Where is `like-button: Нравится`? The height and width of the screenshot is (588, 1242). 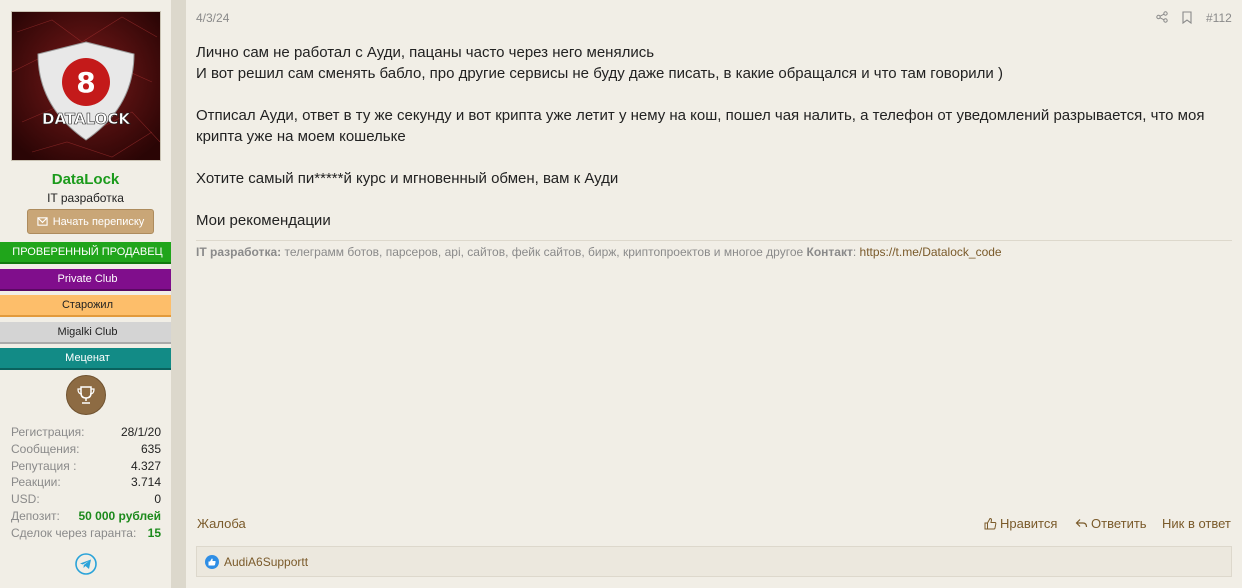
like-button: Нравится is located at coordinates (1020, 523).